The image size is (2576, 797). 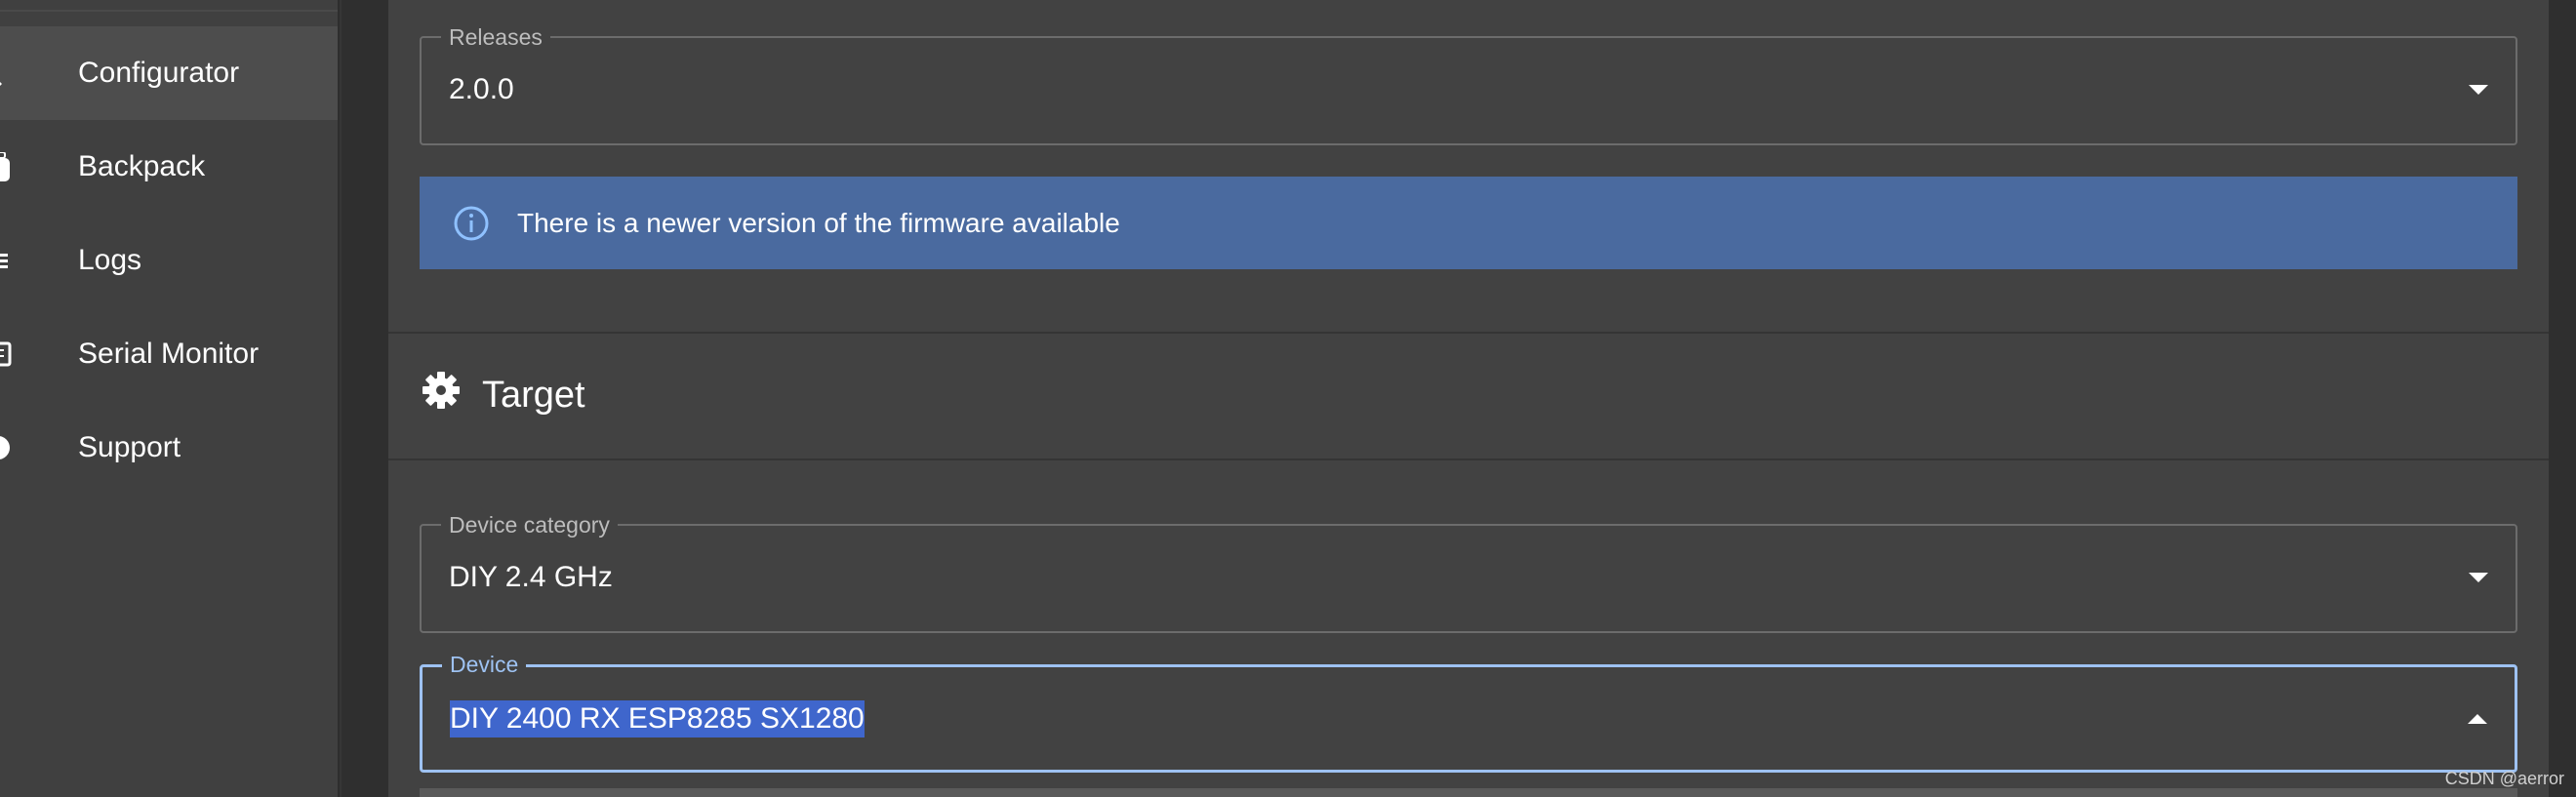 What do you see at coordinates (159, 73) in the screenshot?
I see `sidebar-item-label: Configurator` at bounding box center [159, 73].